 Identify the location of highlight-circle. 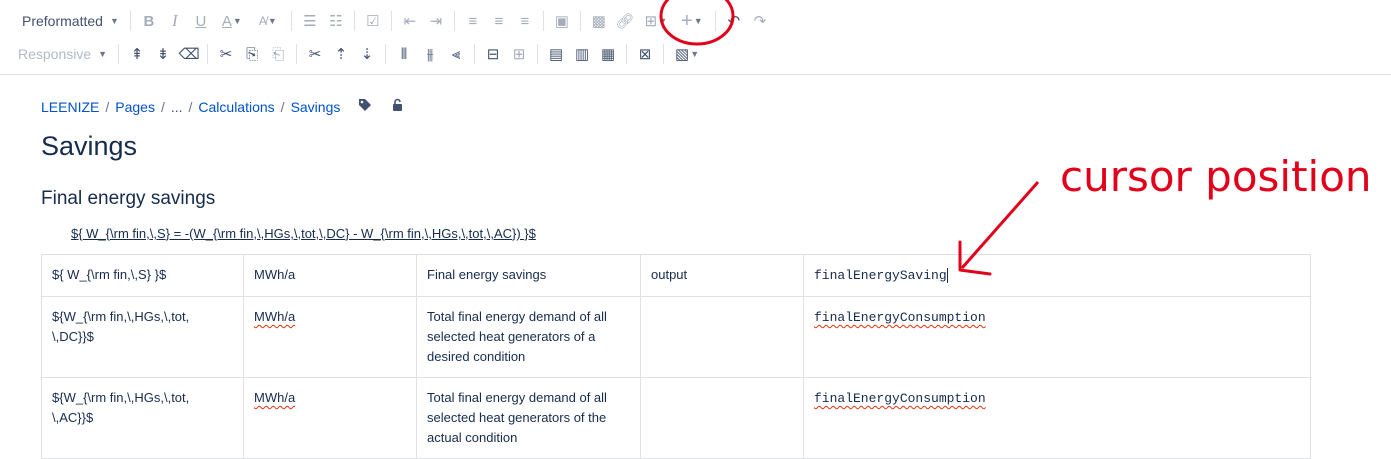
(697, 23).